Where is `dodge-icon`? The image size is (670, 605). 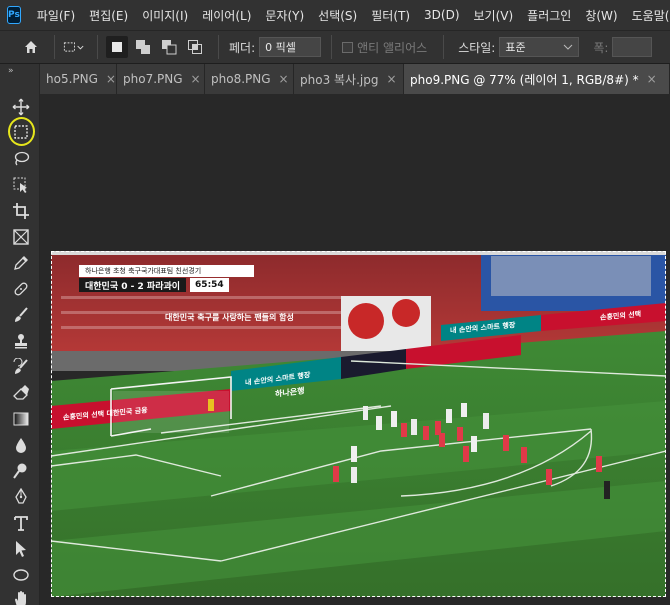 dodge-icon is located at coordinates (21, 471).